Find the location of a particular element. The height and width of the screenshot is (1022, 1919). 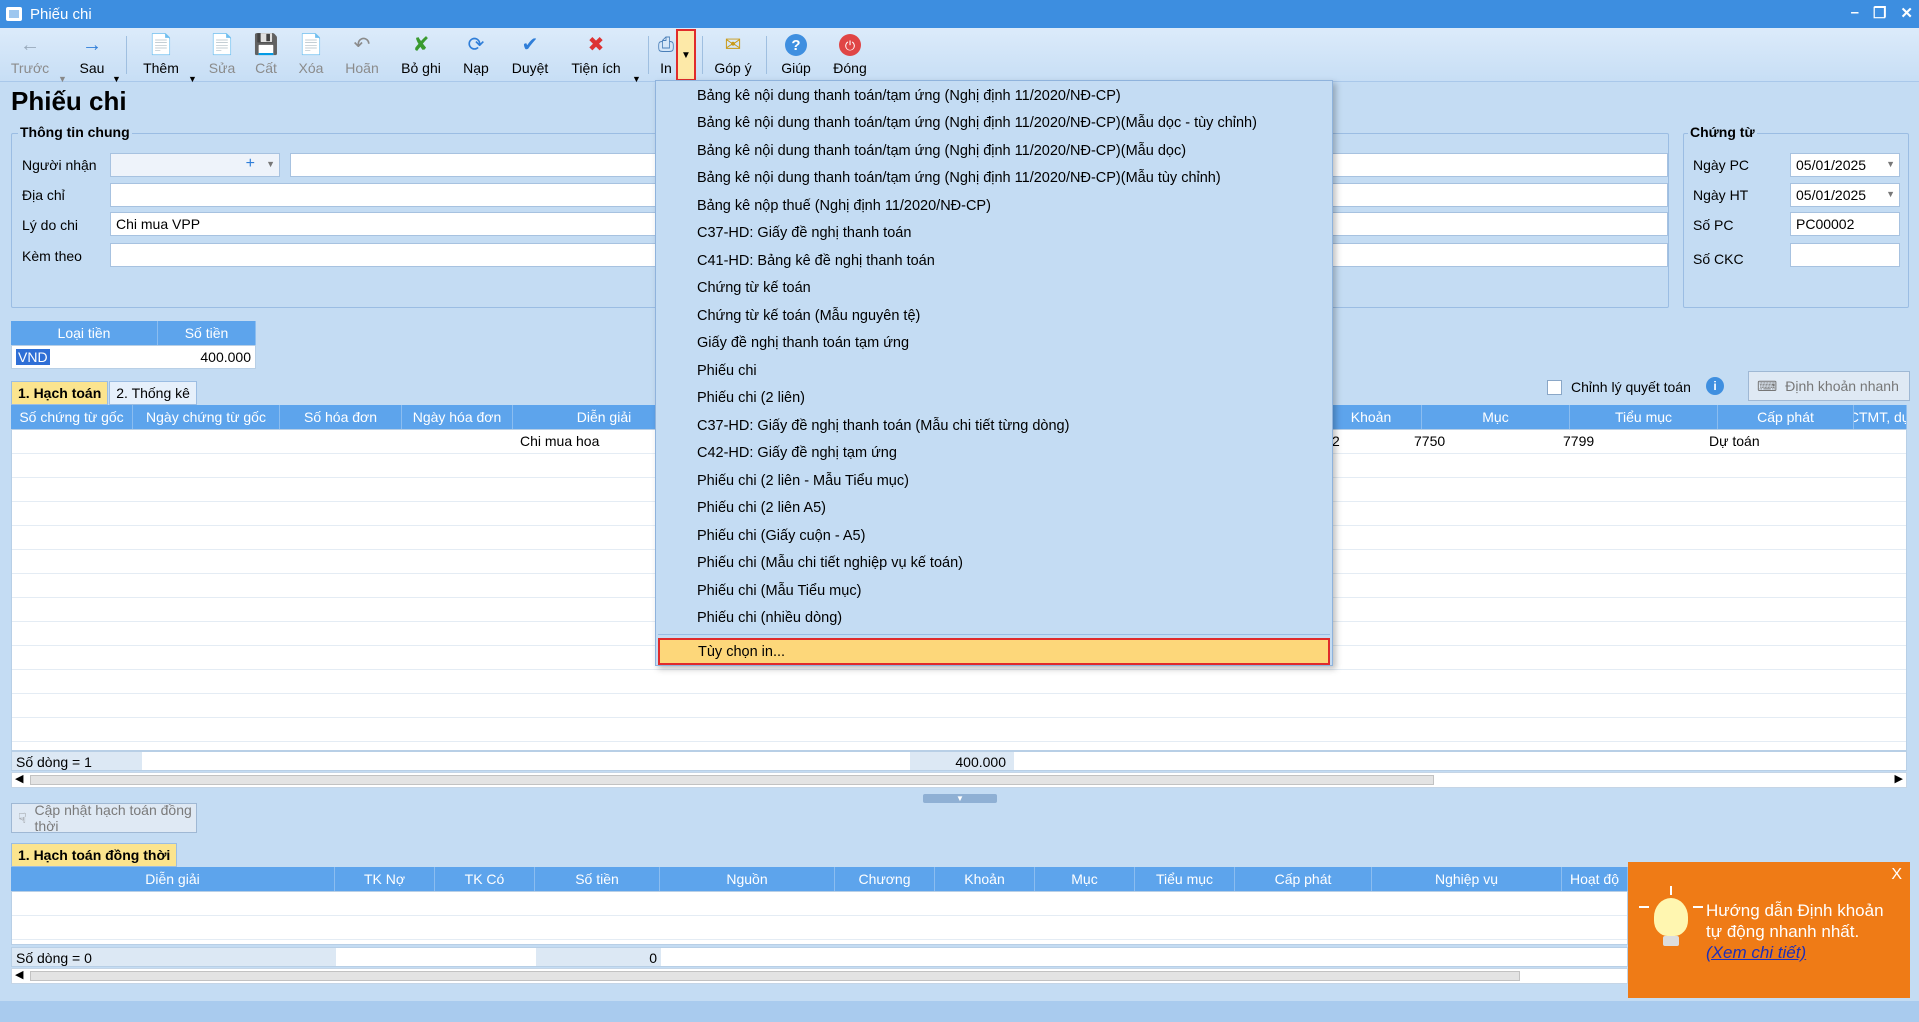

splitter-handle: ▼ is located at coordinates (960, 798).